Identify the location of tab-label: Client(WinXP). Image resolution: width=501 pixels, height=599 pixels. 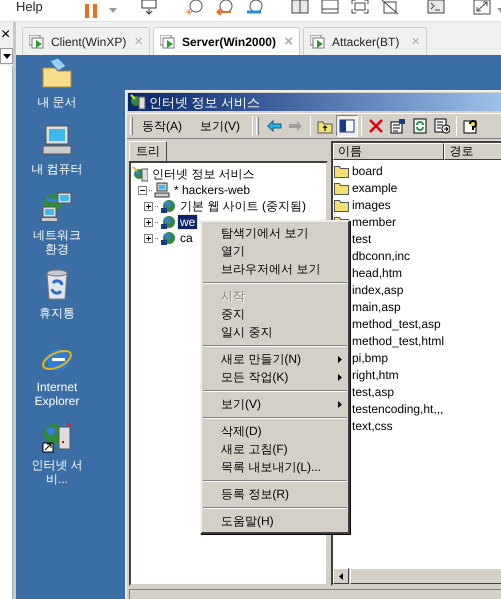
(89, 42).